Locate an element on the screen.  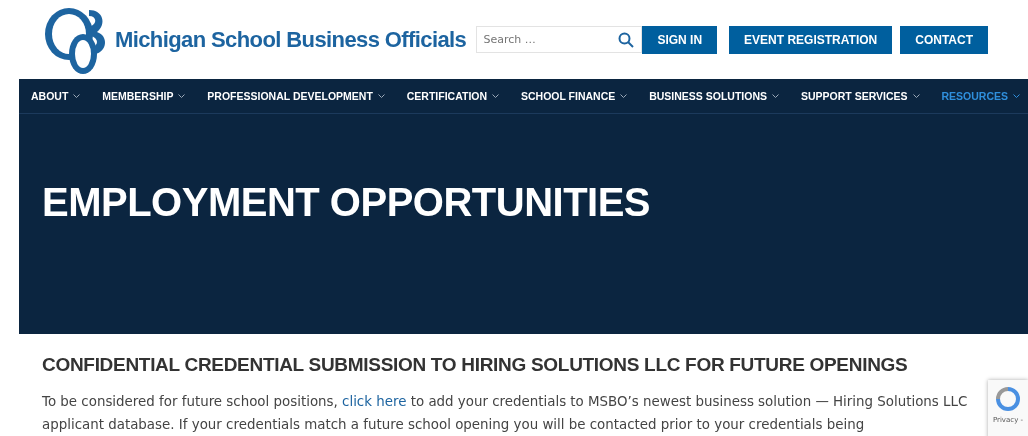
nav-item: BUSINESS SOLUTIONS is located at coordinates (714, 96).